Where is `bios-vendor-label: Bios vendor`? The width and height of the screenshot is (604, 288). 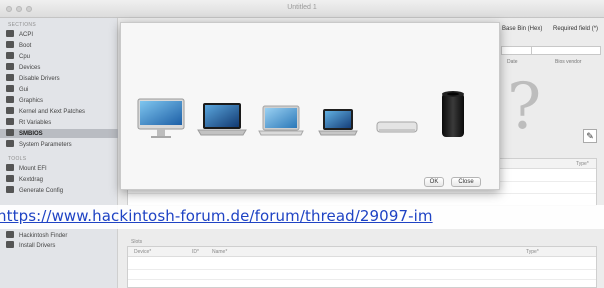
bios-vendor-label: Bios vendor is located at coordinates (568, 62).